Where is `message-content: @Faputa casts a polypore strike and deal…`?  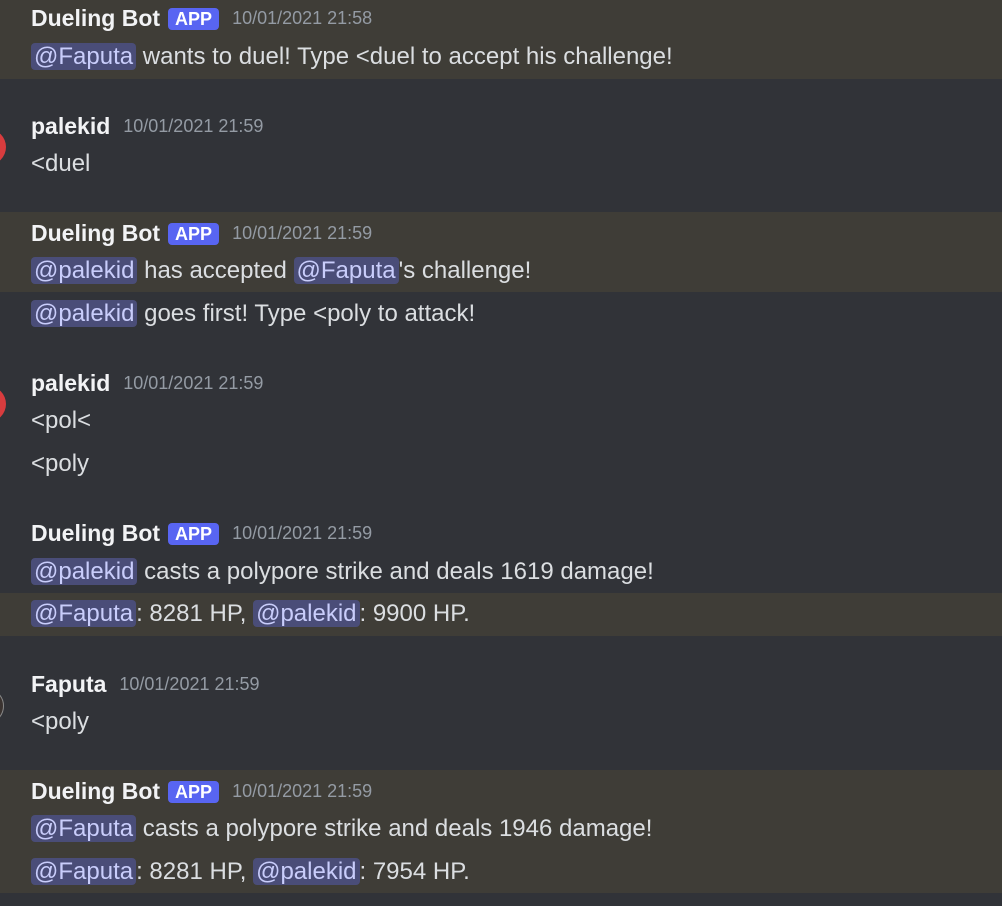
message-content: @Faputa casts a polypore strike and deal… is located at coordinates (341, 829).